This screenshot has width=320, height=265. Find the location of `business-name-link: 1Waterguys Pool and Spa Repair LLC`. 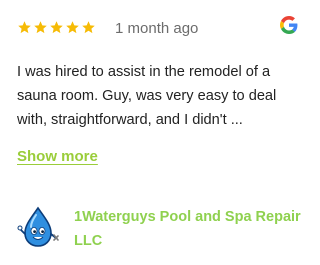

business-name-link: 1Waterguys Pool and Spa Repair LLC is located at coordinates (189, 229).